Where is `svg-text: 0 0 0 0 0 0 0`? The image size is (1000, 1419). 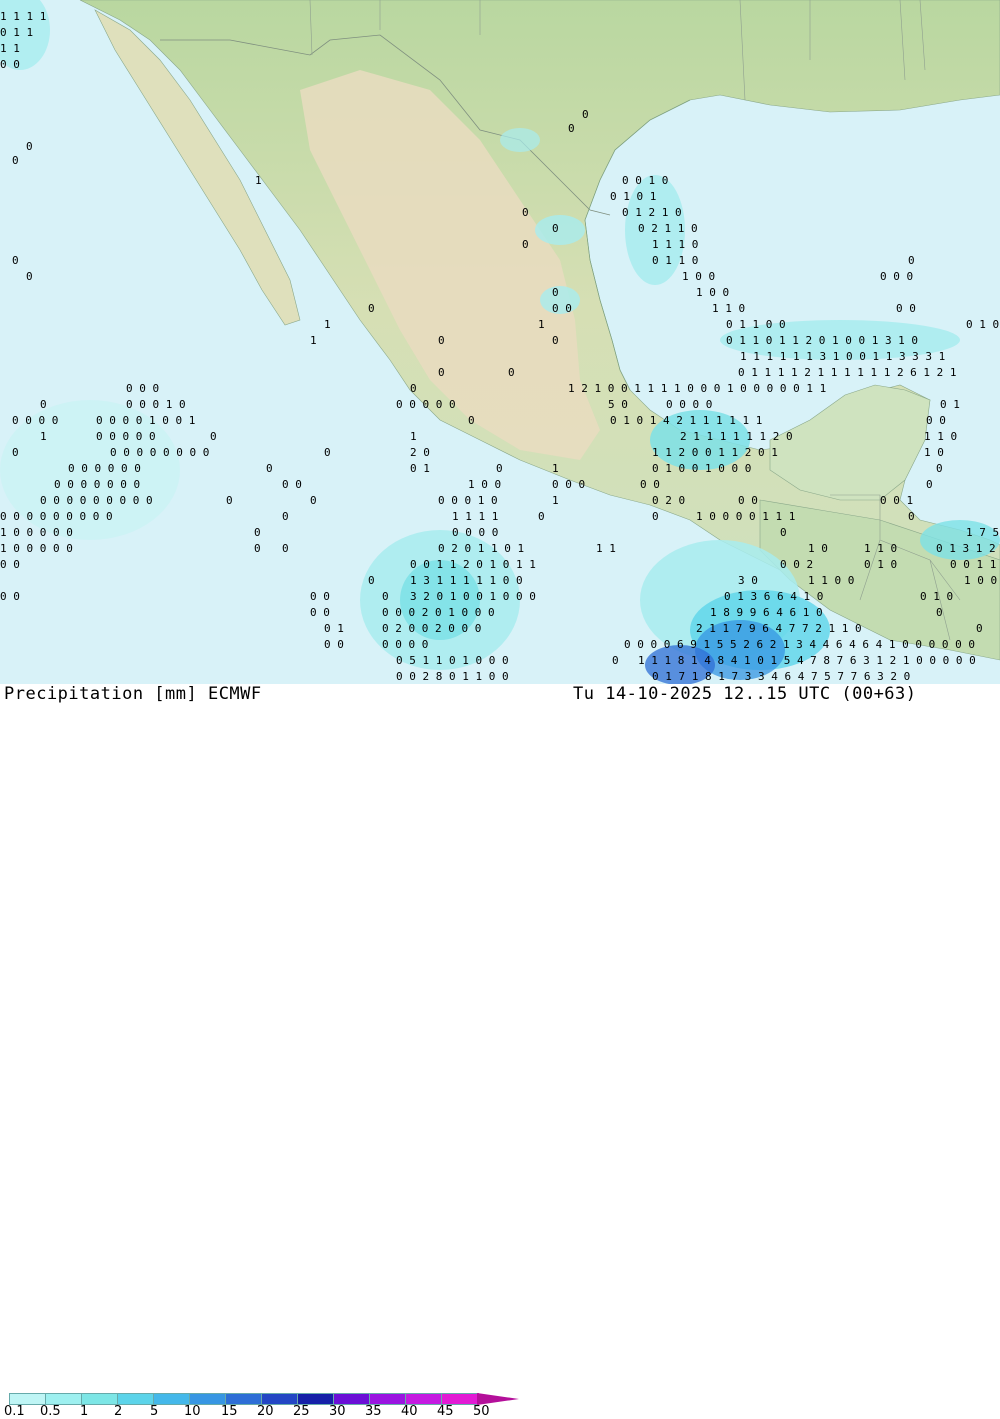 svg-text: 0 0 0 0 0 0 0 is located at coordinates (97, 484).